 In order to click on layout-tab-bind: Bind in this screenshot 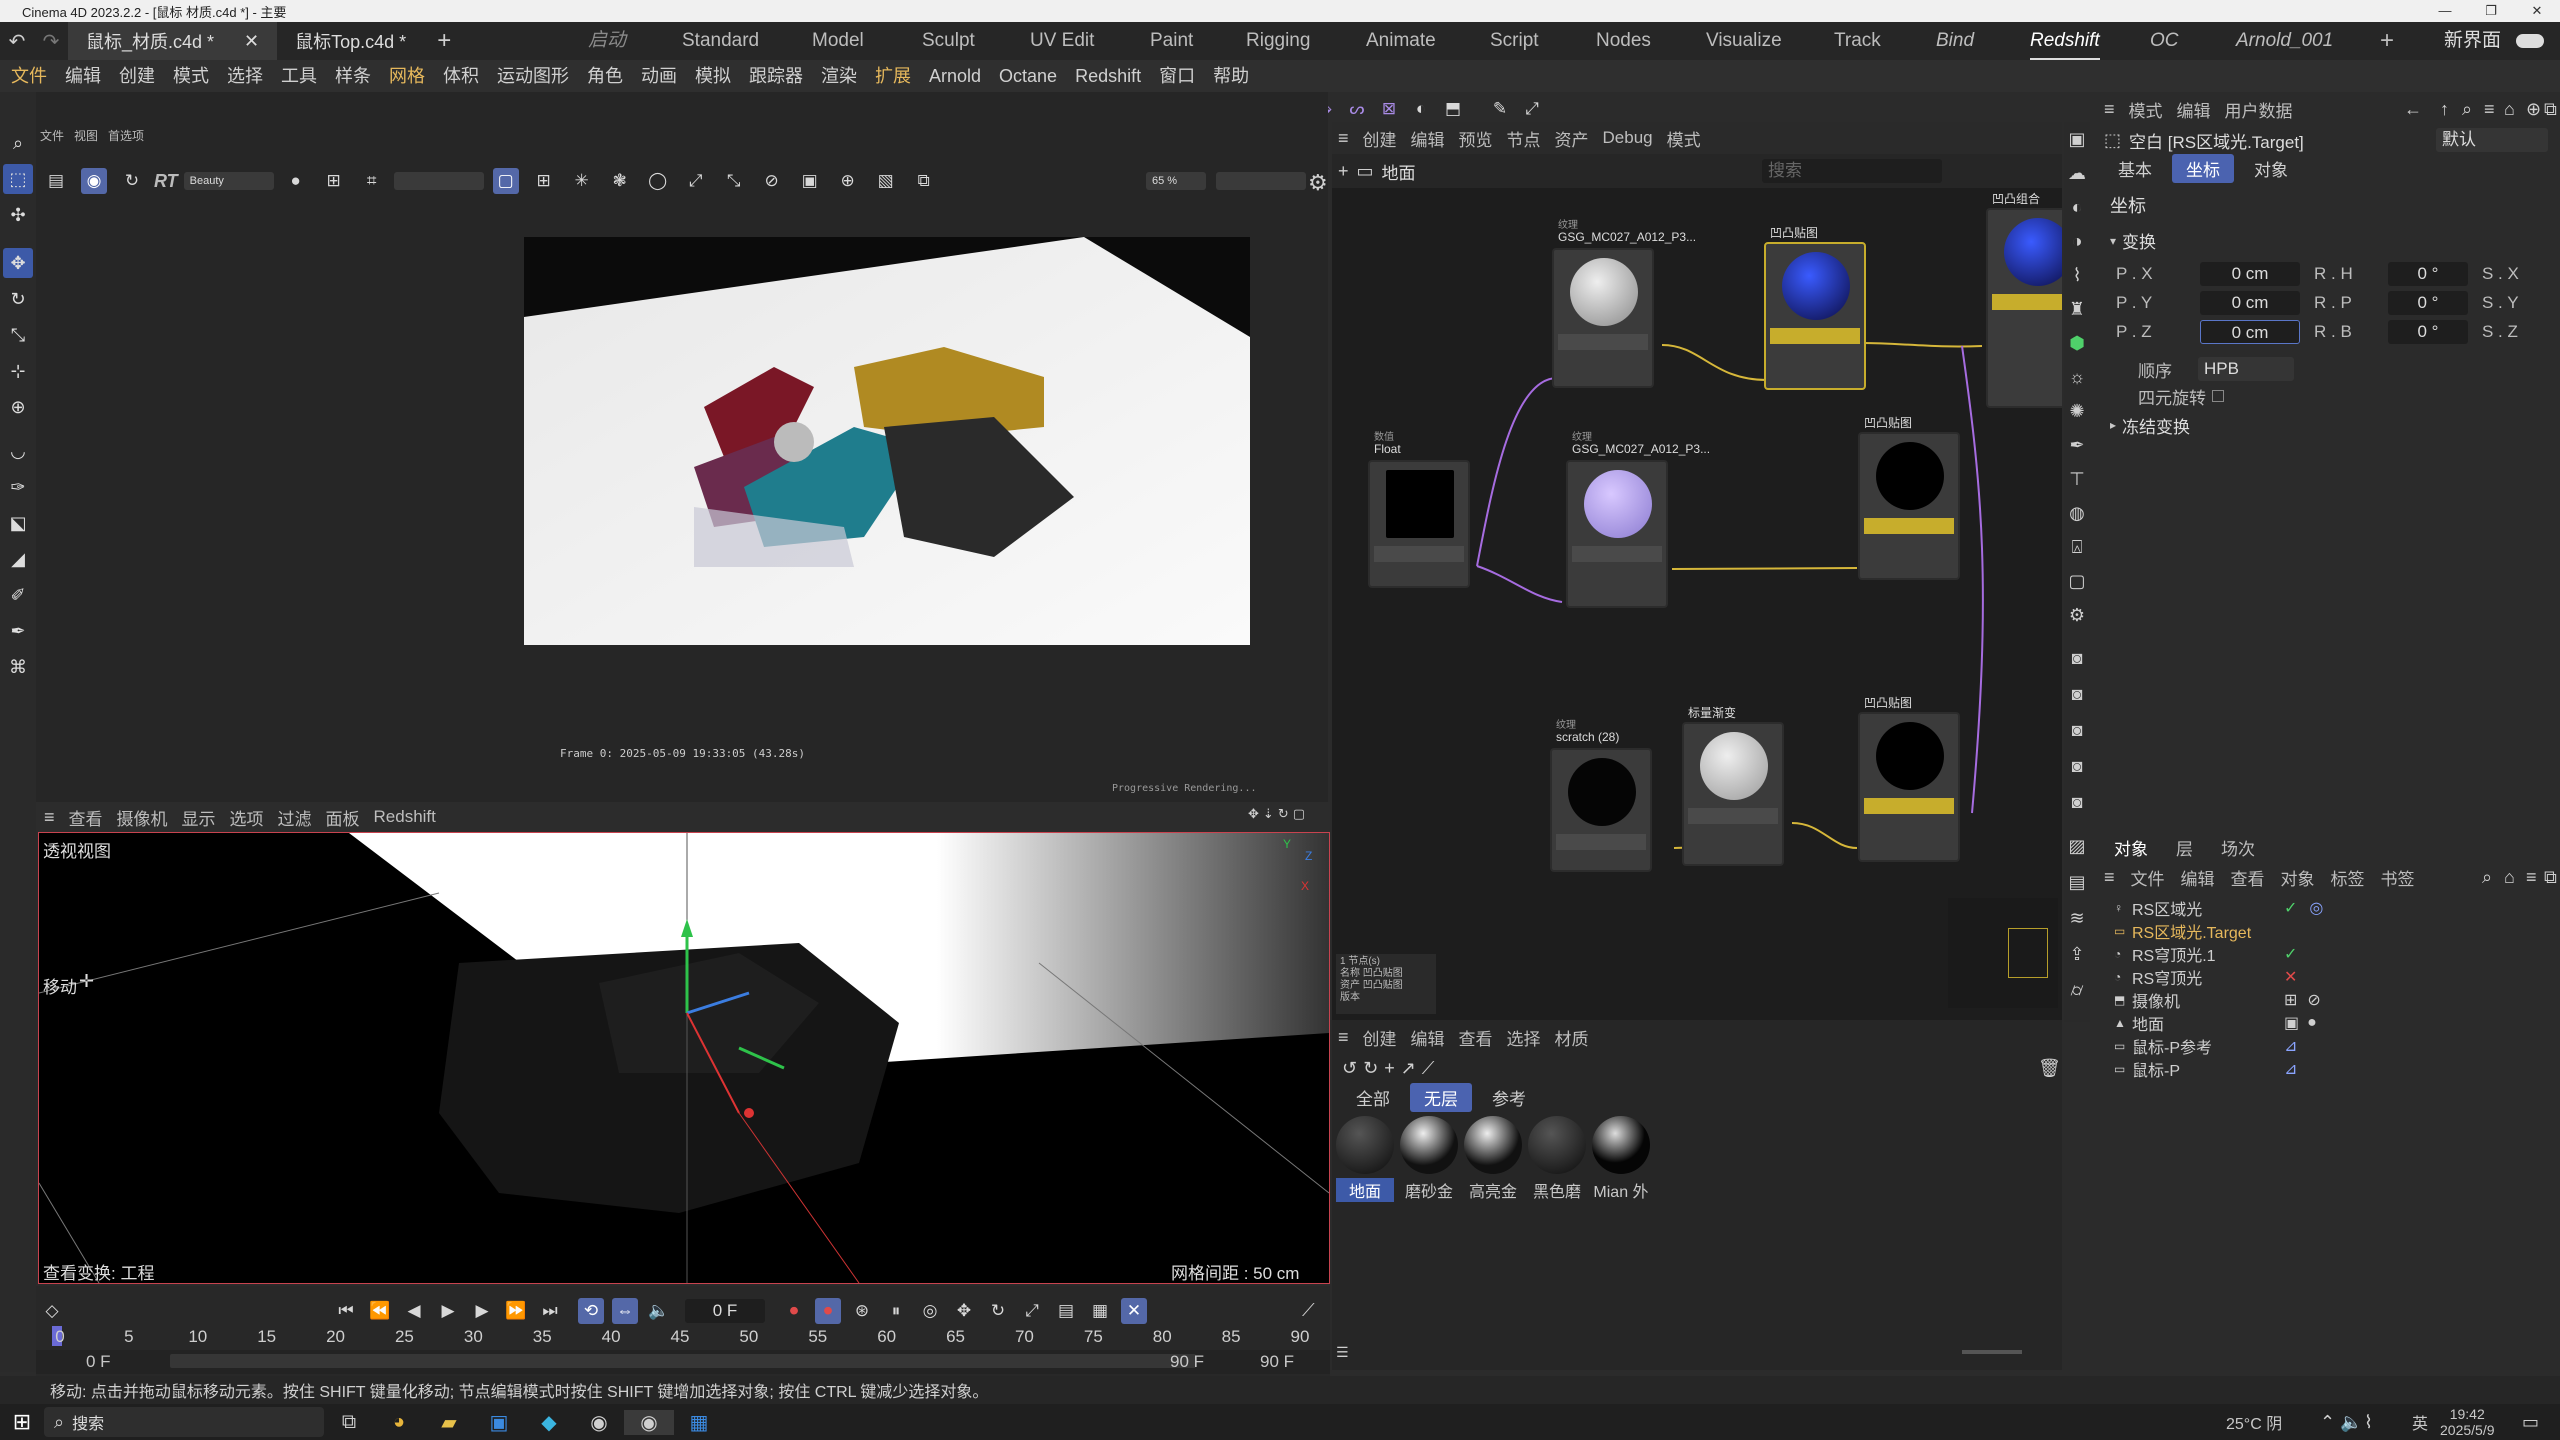, I will do `click(1955, 41)`.